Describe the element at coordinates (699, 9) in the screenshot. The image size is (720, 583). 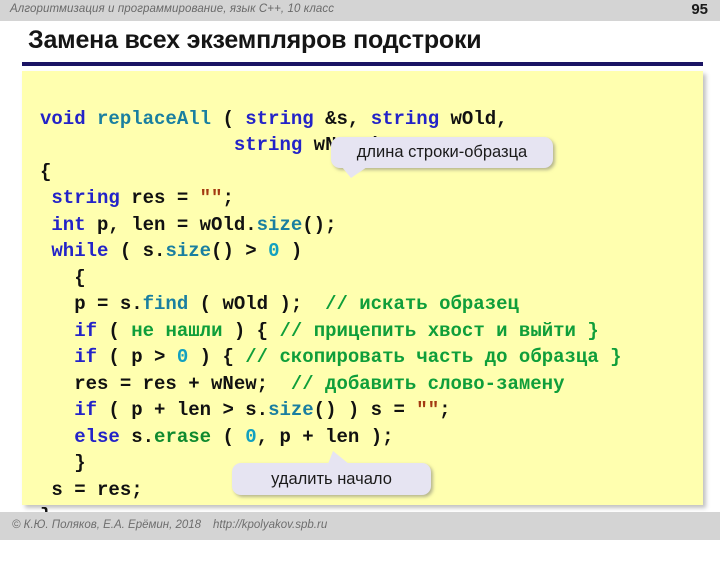
I see `page-number: 95` at that location.